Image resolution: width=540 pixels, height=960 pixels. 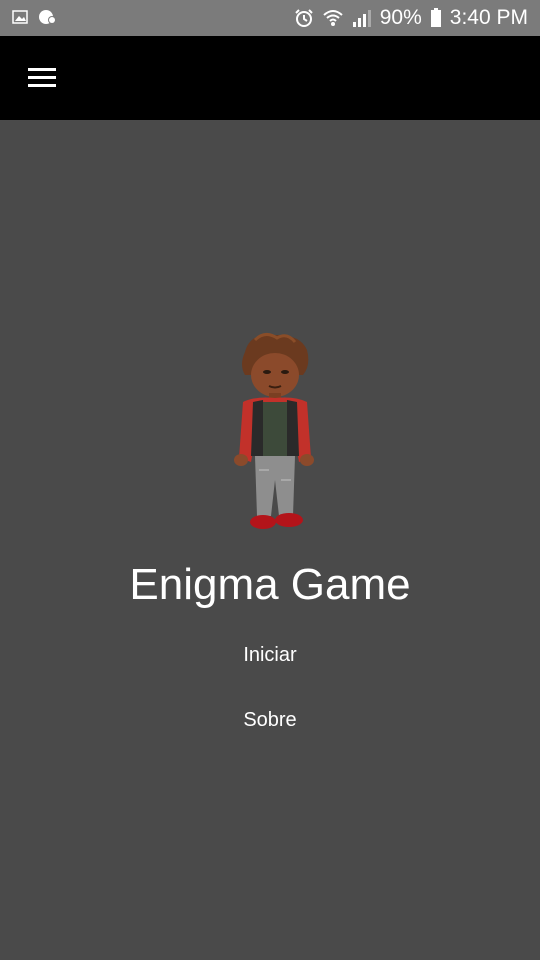 What do you see at coordinates (270, 720) in the screenshot?
I see `about-link: Sobre` at bounding box center [270, 720].